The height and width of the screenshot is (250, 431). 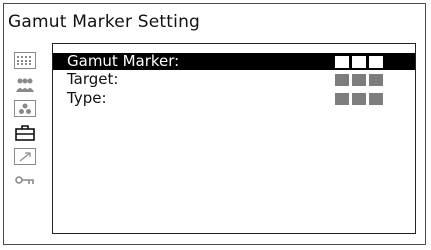 I want to click on export-arrow-icon, so click(x=25, y=156).